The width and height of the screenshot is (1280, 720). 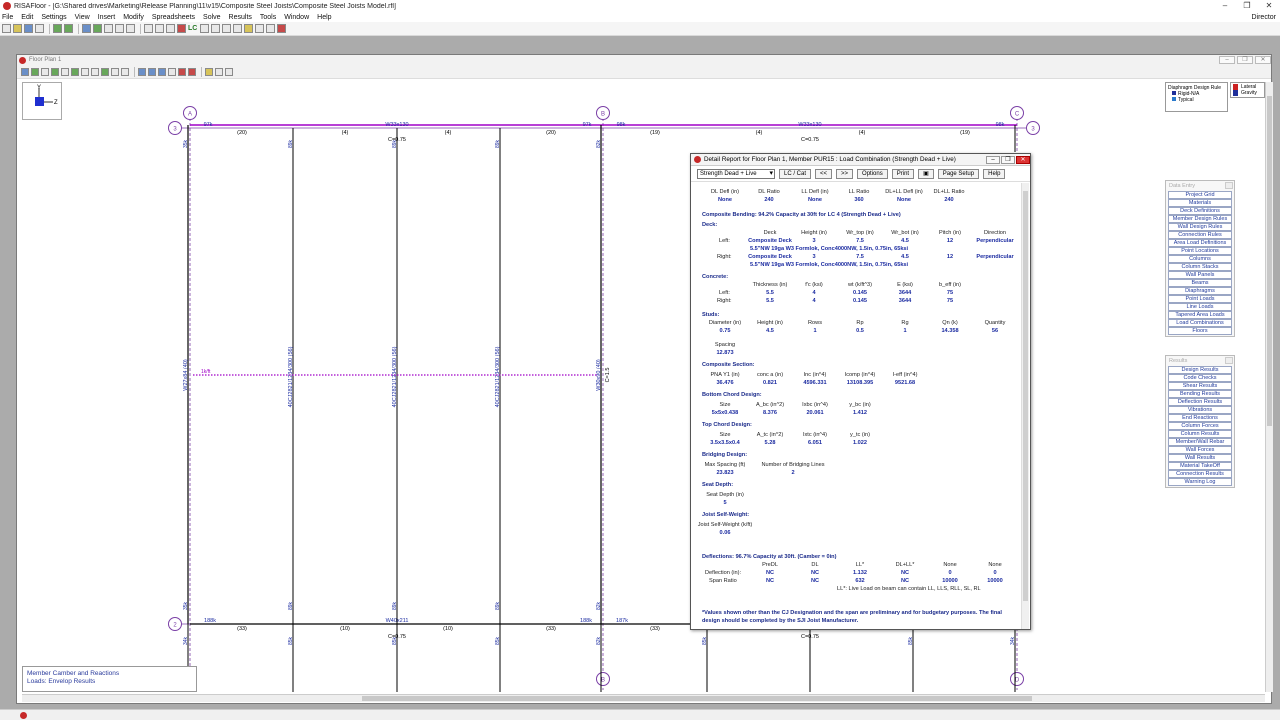 What do you see at coordinates (17, 28) in the screenshot?
I see `open-folder-icon` at bounding box center [17, 28].